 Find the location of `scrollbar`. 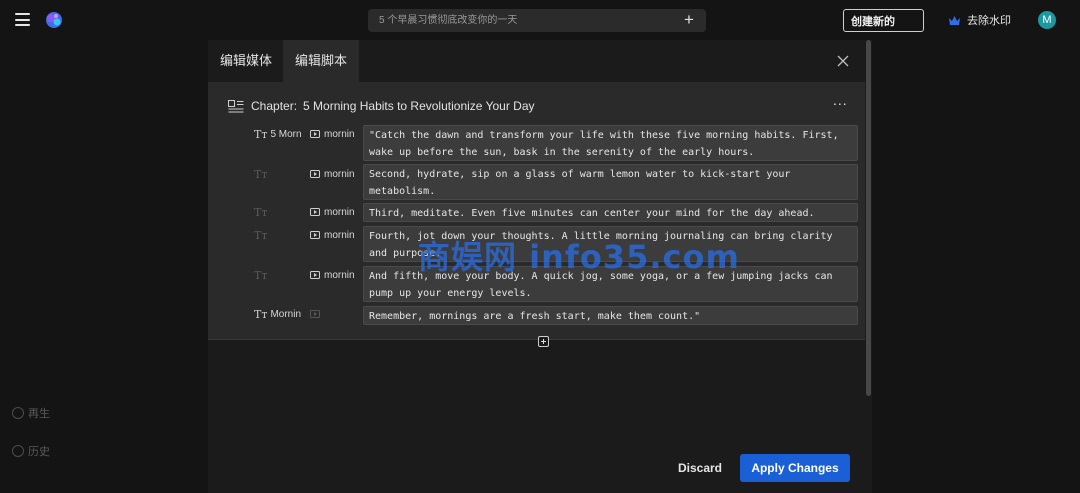

scrollbar is located at coordinates (868, 266).